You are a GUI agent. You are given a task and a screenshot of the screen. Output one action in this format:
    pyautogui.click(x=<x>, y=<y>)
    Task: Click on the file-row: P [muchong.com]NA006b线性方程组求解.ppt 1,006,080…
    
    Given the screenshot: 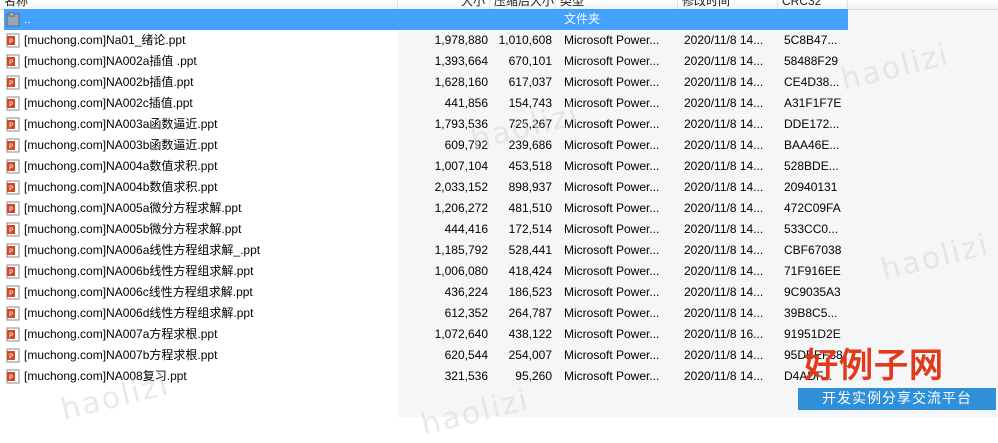 What is the action you would take?
    pyautogui.click(x=499, y=271)
    